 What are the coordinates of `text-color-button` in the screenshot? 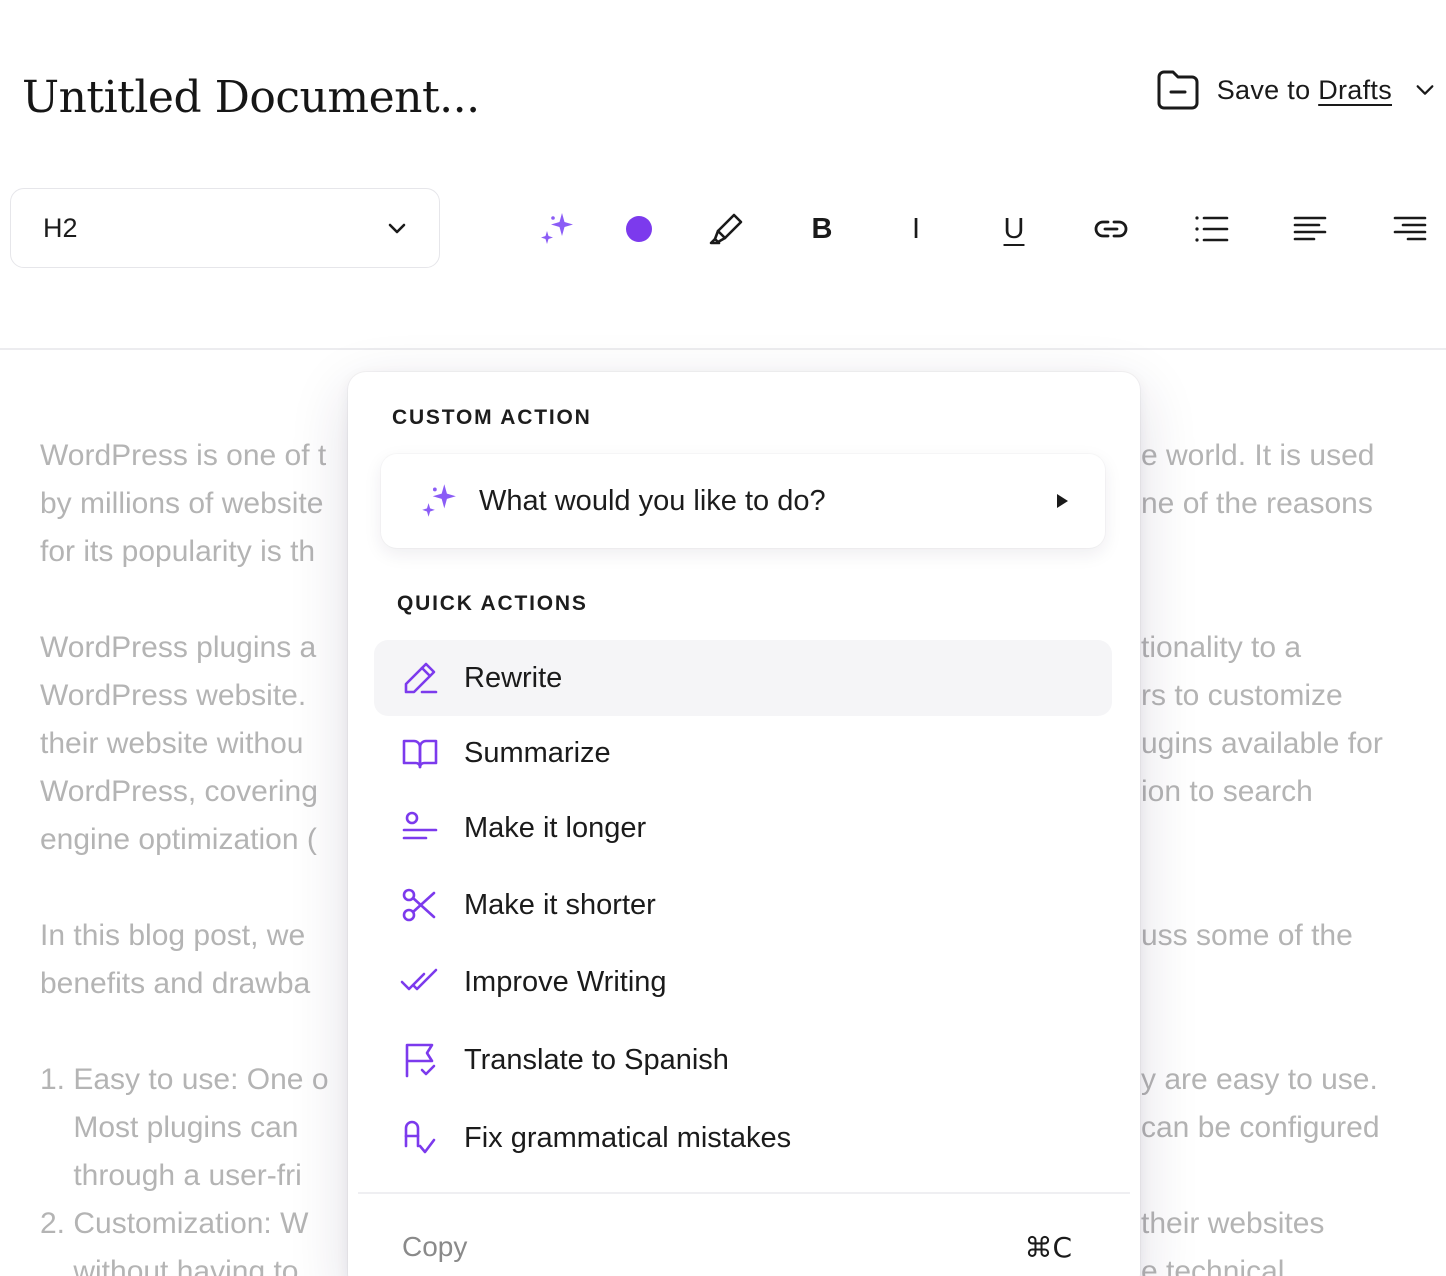 It's located at (639, 229).